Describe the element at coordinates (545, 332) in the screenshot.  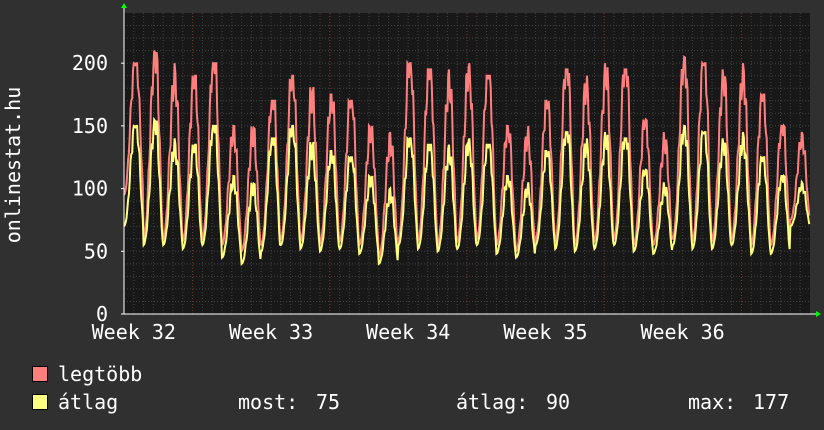
I see `x-tick-label: Week 35` at that location.